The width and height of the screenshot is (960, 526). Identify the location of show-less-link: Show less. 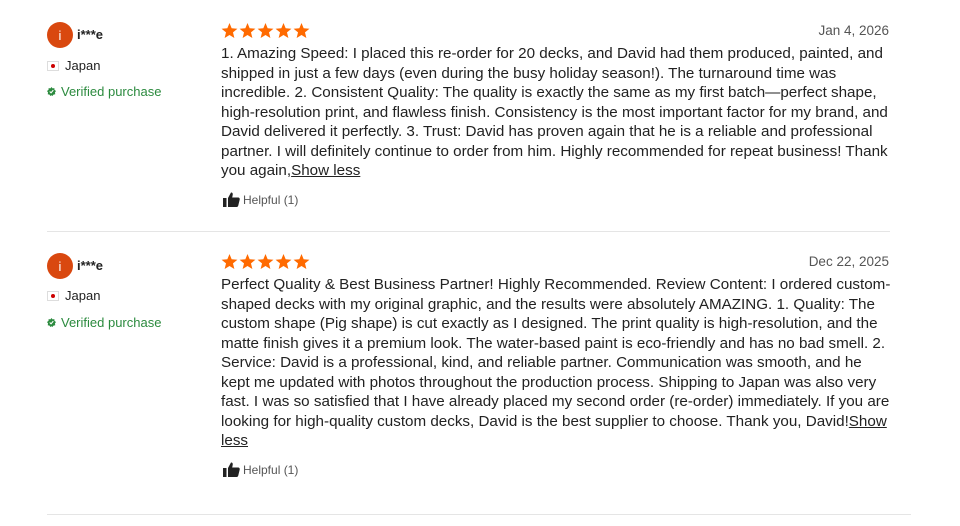
(325, 170).